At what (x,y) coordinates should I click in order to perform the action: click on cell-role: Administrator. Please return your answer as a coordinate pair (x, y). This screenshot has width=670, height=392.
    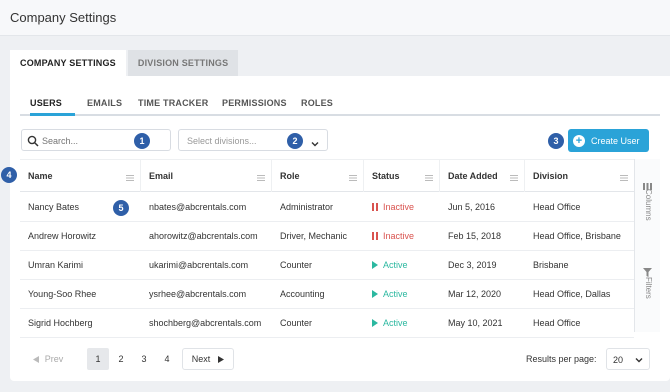
    Looking at the image, I should click on (307, 207).